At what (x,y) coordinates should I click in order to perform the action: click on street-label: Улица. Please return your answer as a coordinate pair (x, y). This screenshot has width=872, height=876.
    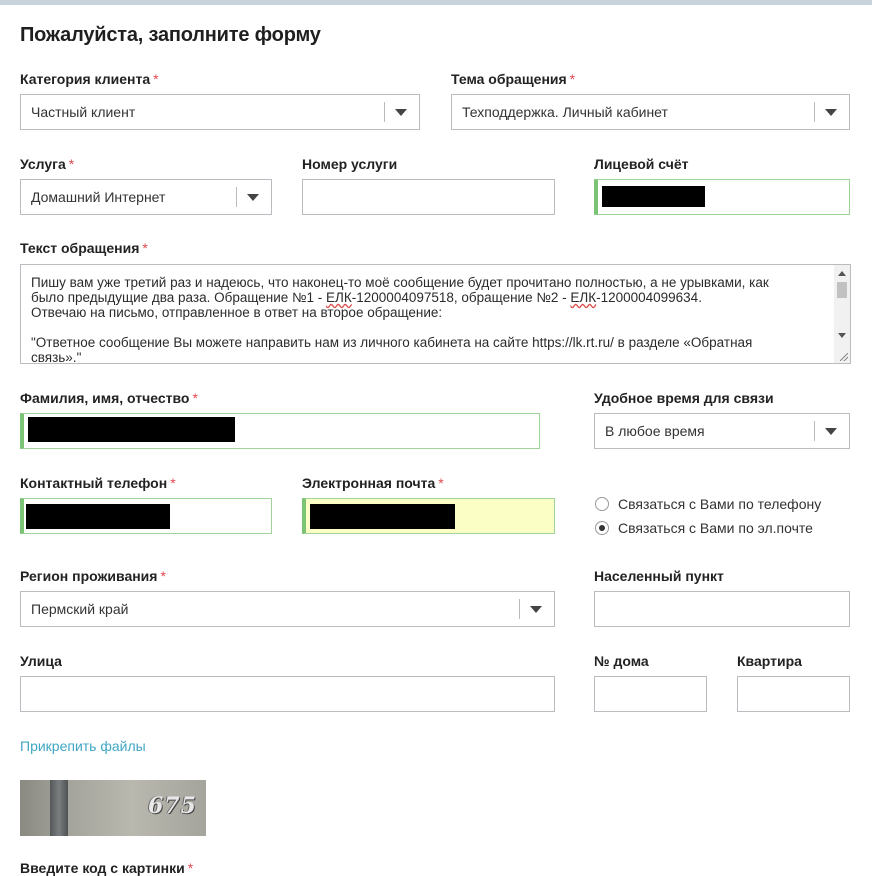
    Looking at the image, I should click on (41, 661).